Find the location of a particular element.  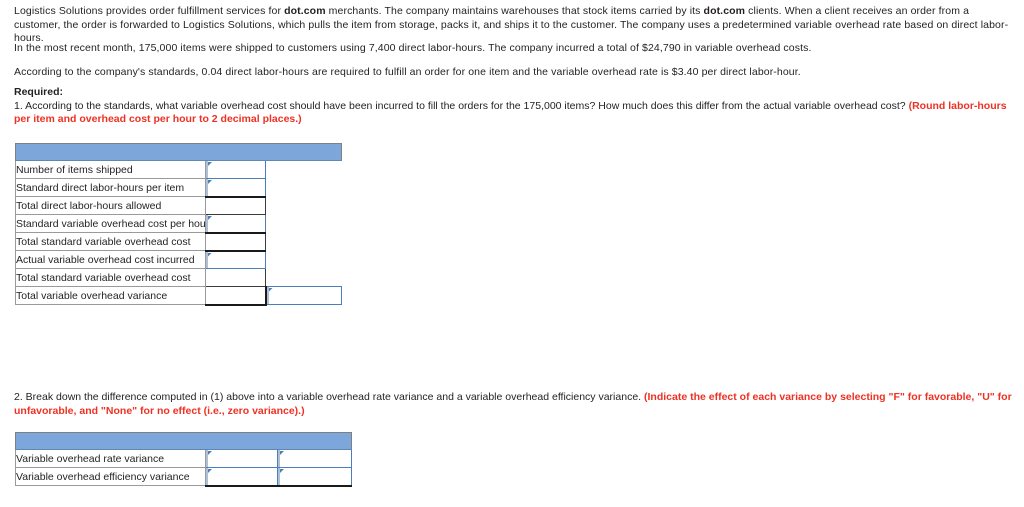

dot-com-bold-2: dot.com is located at coordinates (724, 11).